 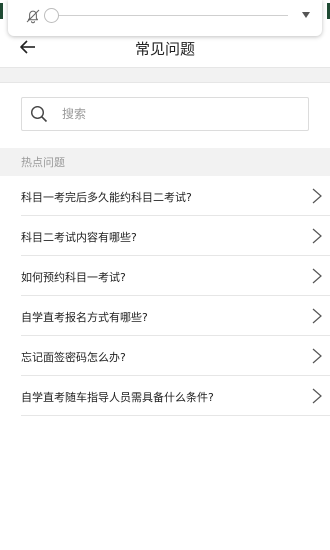 I want to click on faq-item: 科目一考完后多久能约科目二考试?, so click(x=175, y=196).